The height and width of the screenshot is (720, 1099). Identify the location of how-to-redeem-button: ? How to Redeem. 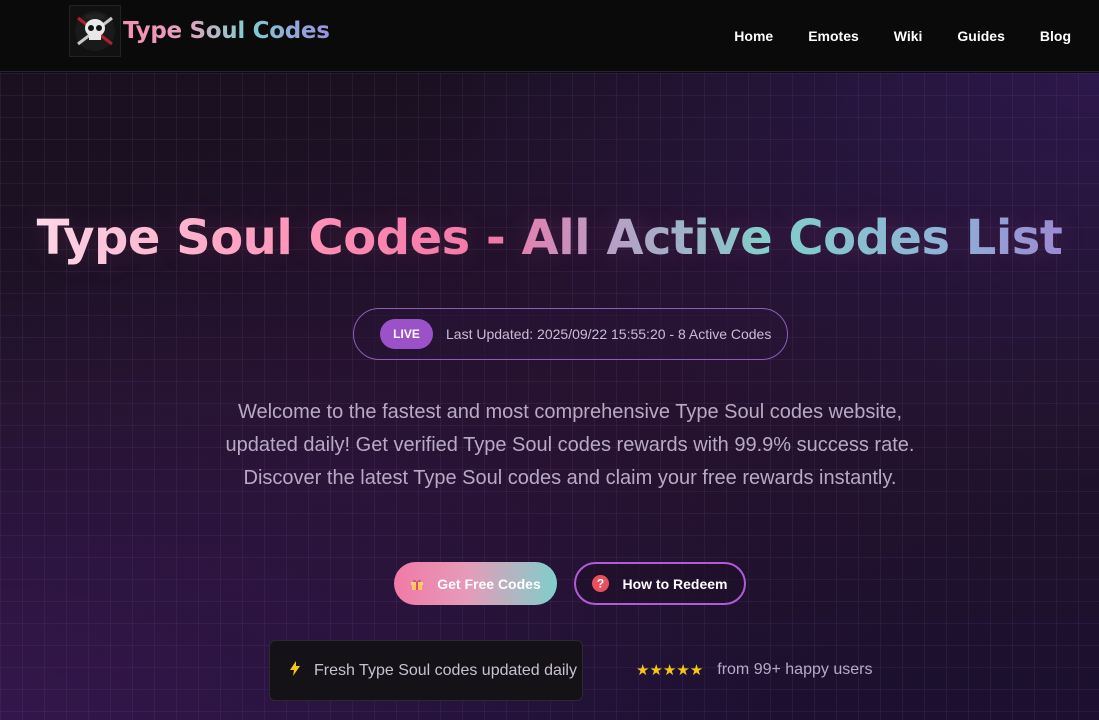
(660, 583).